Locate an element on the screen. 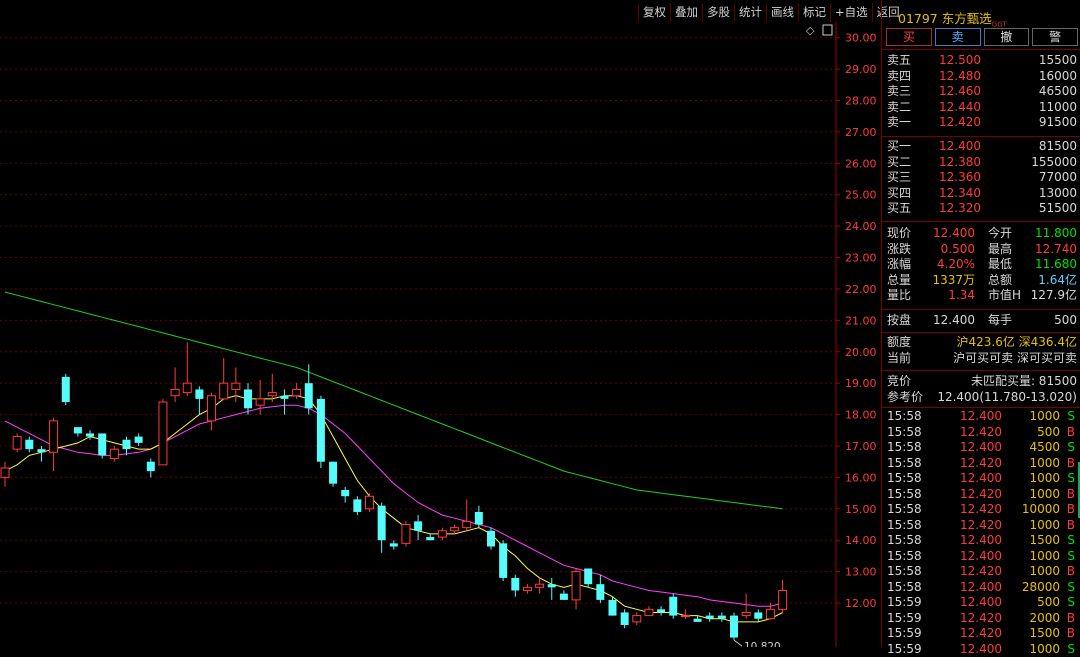  window-icon is located at coordinates (827, 30).